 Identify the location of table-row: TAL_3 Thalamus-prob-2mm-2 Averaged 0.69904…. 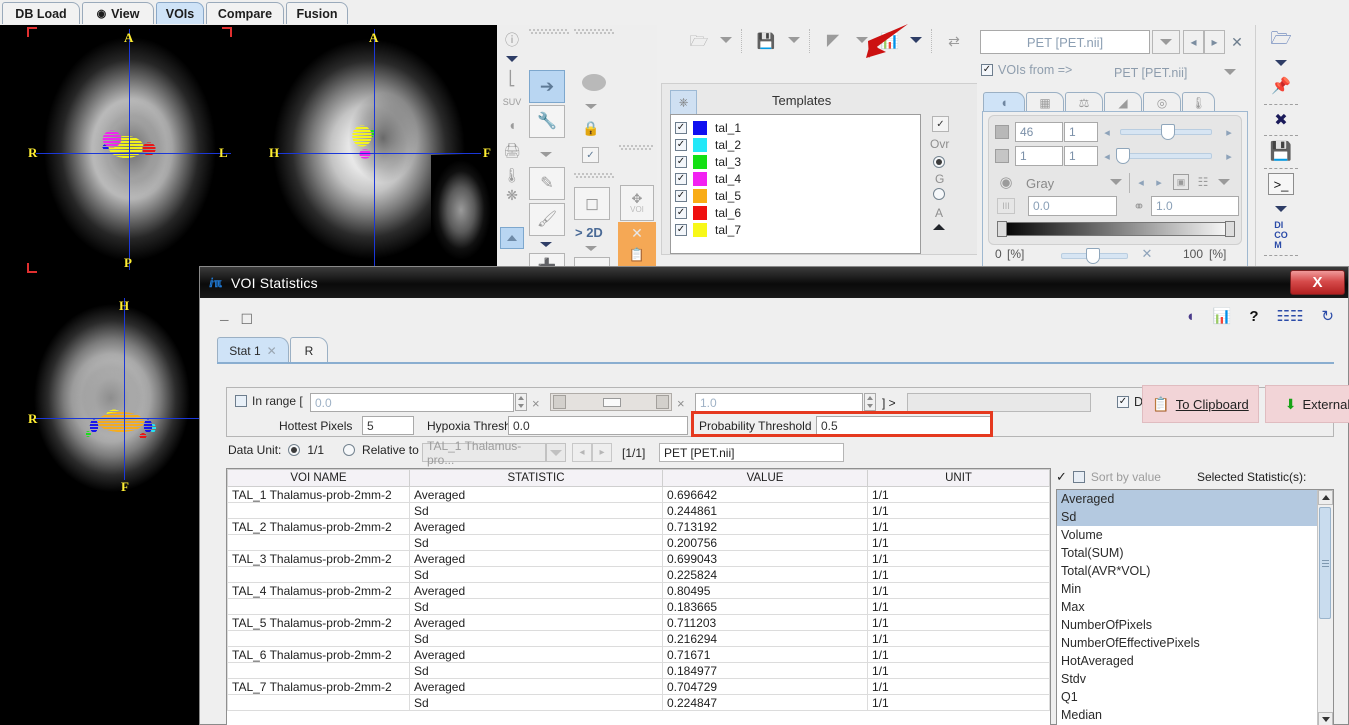
(638, 558).